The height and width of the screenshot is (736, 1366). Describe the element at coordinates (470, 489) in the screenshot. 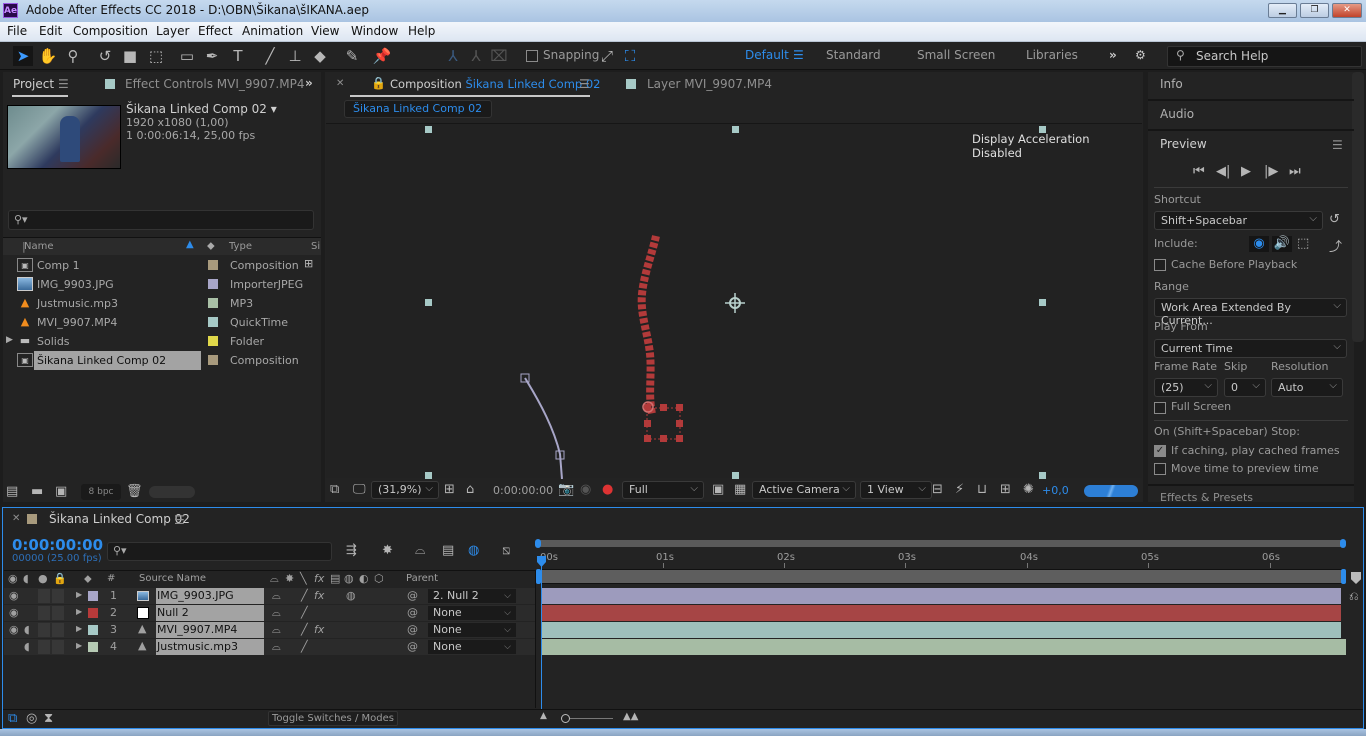

I see `mask-visibility-icon: ⌂` at that location.